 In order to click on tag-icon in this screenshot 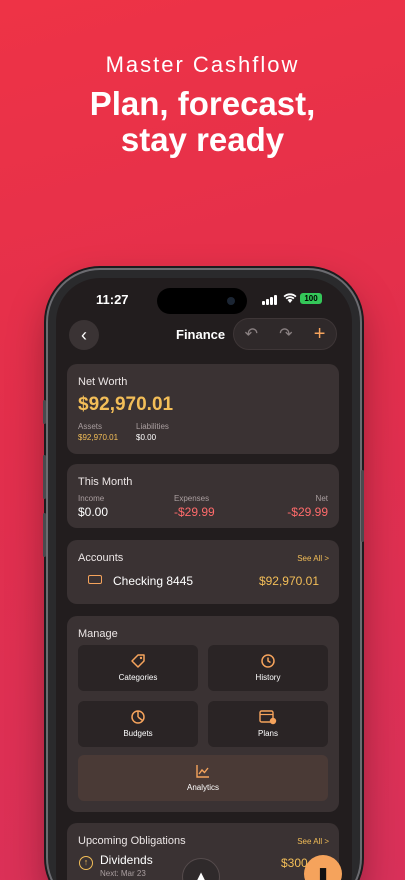, I will do `click(138, 661)`.